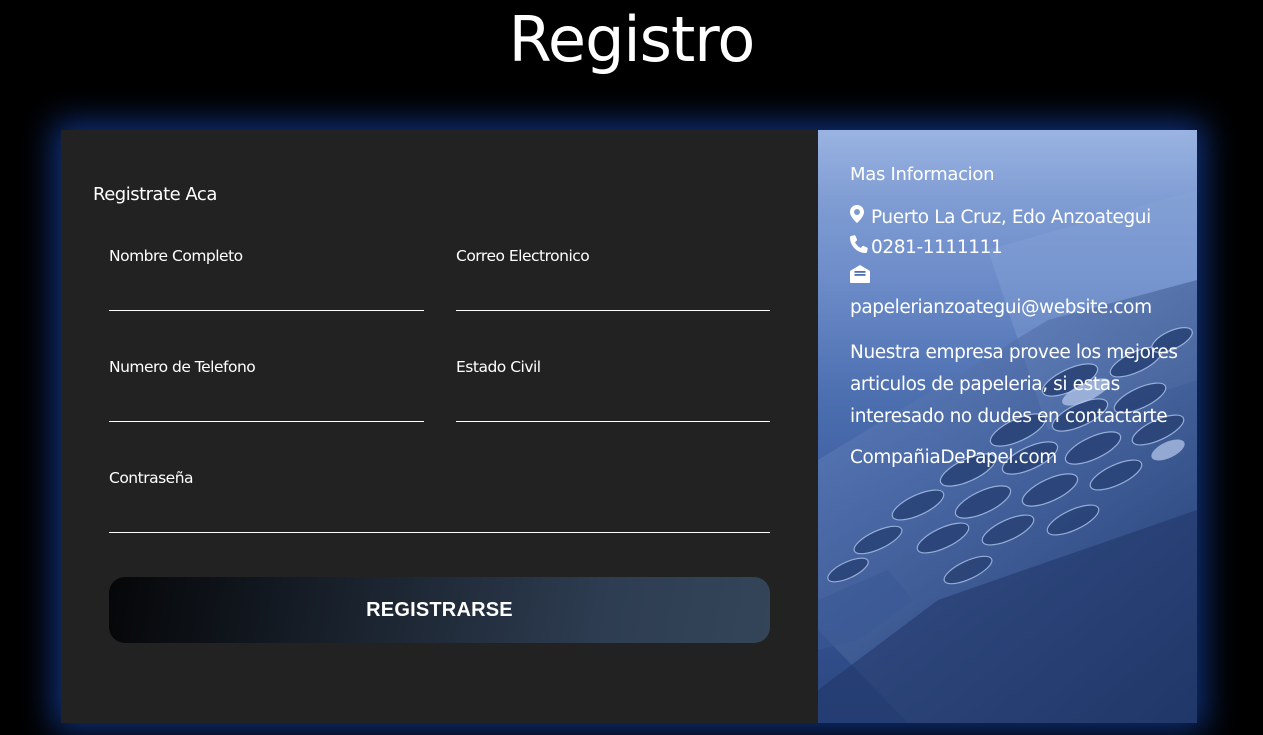 The image size is (1263, 735). What do you see at coordinates (613, 403) in the screenshot?
I see `marital-status-input` at bounding box center [613, 403].